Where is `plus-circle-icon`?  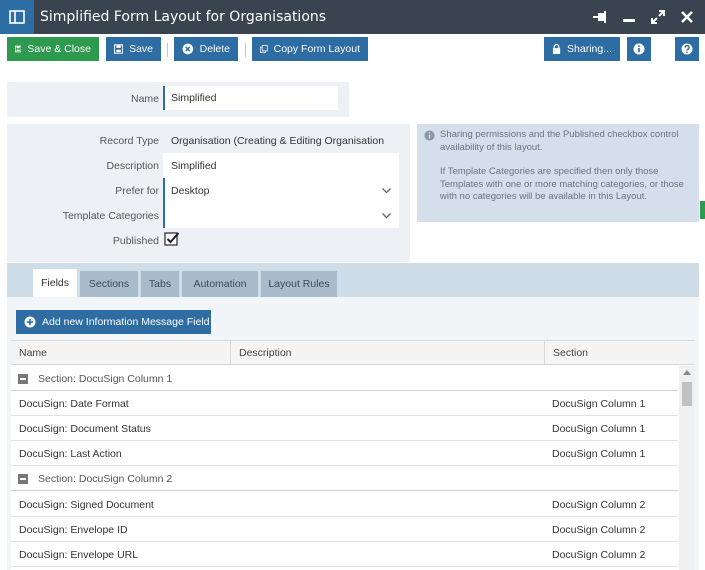
plus-circle-icon is located at coordinates (30, 322).